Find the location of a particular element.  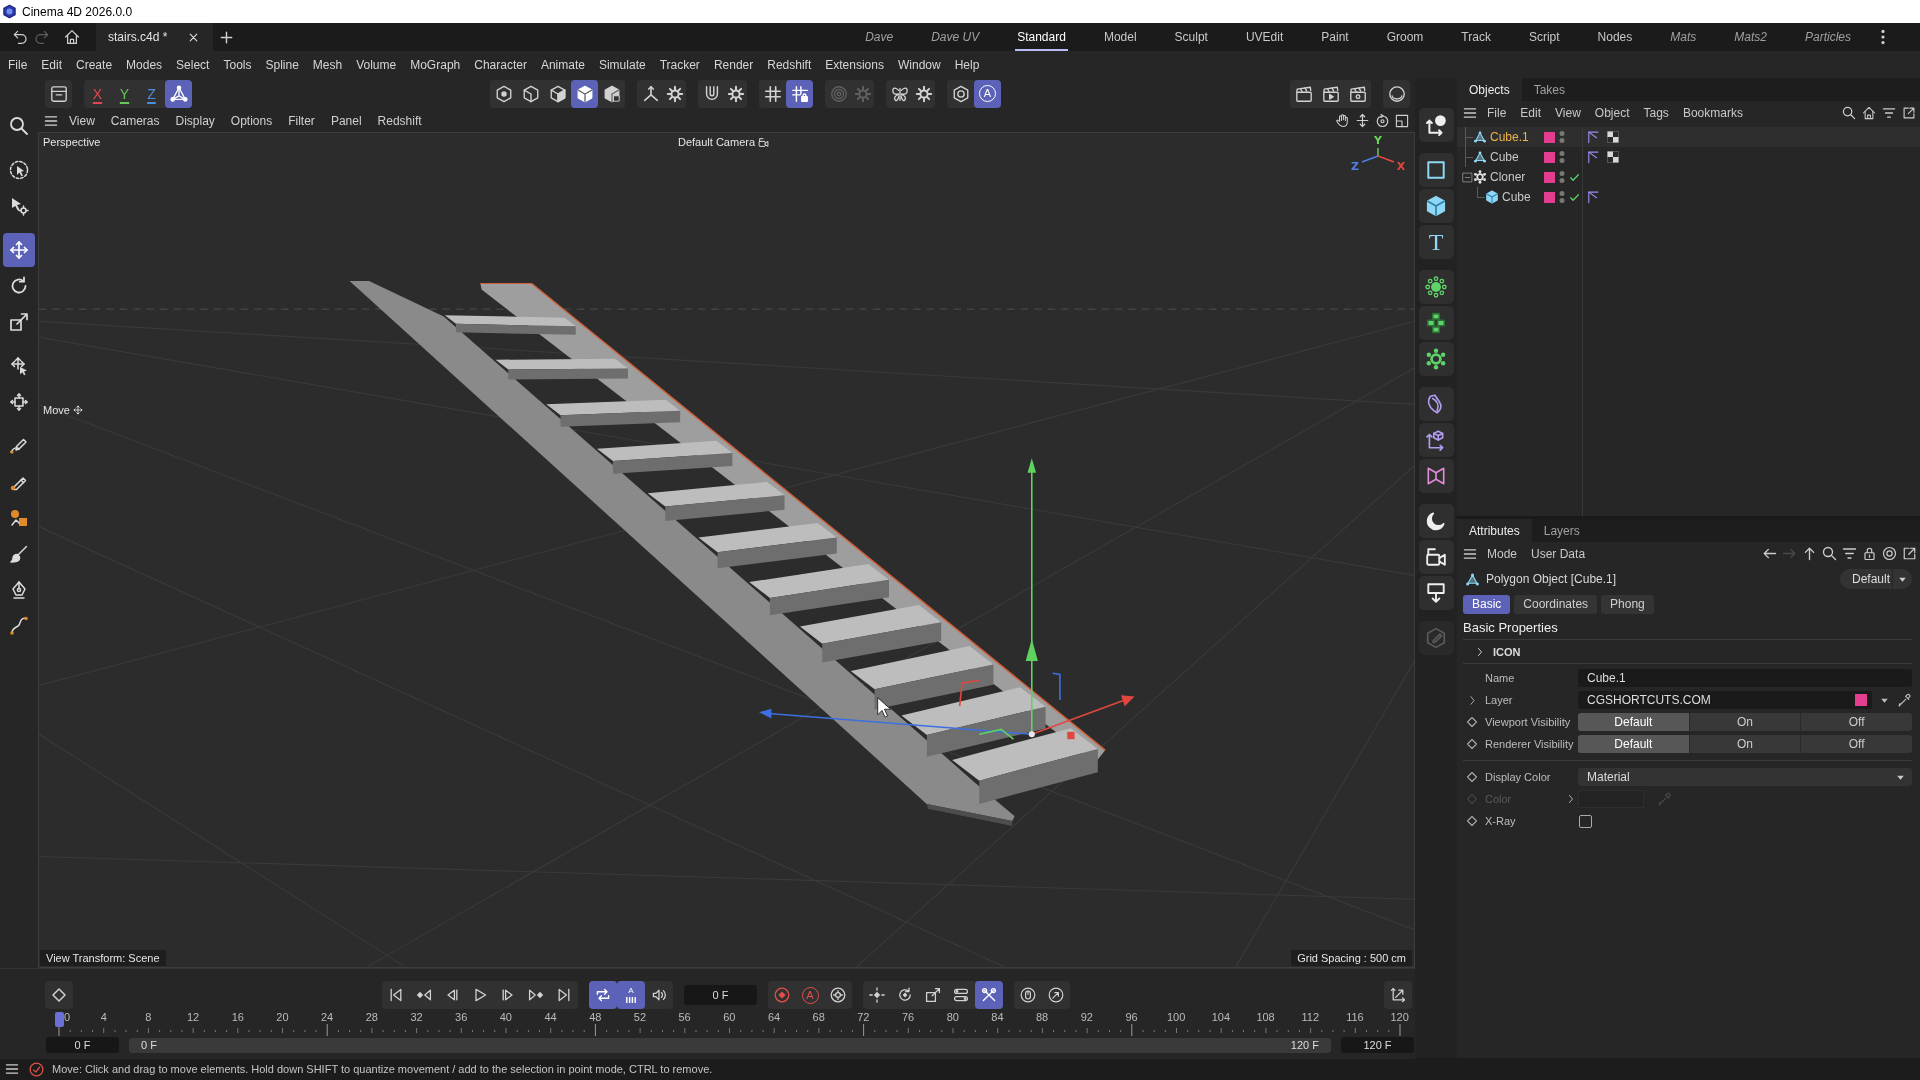

axis-lock-button: Y is located at coordinates (124, 93).